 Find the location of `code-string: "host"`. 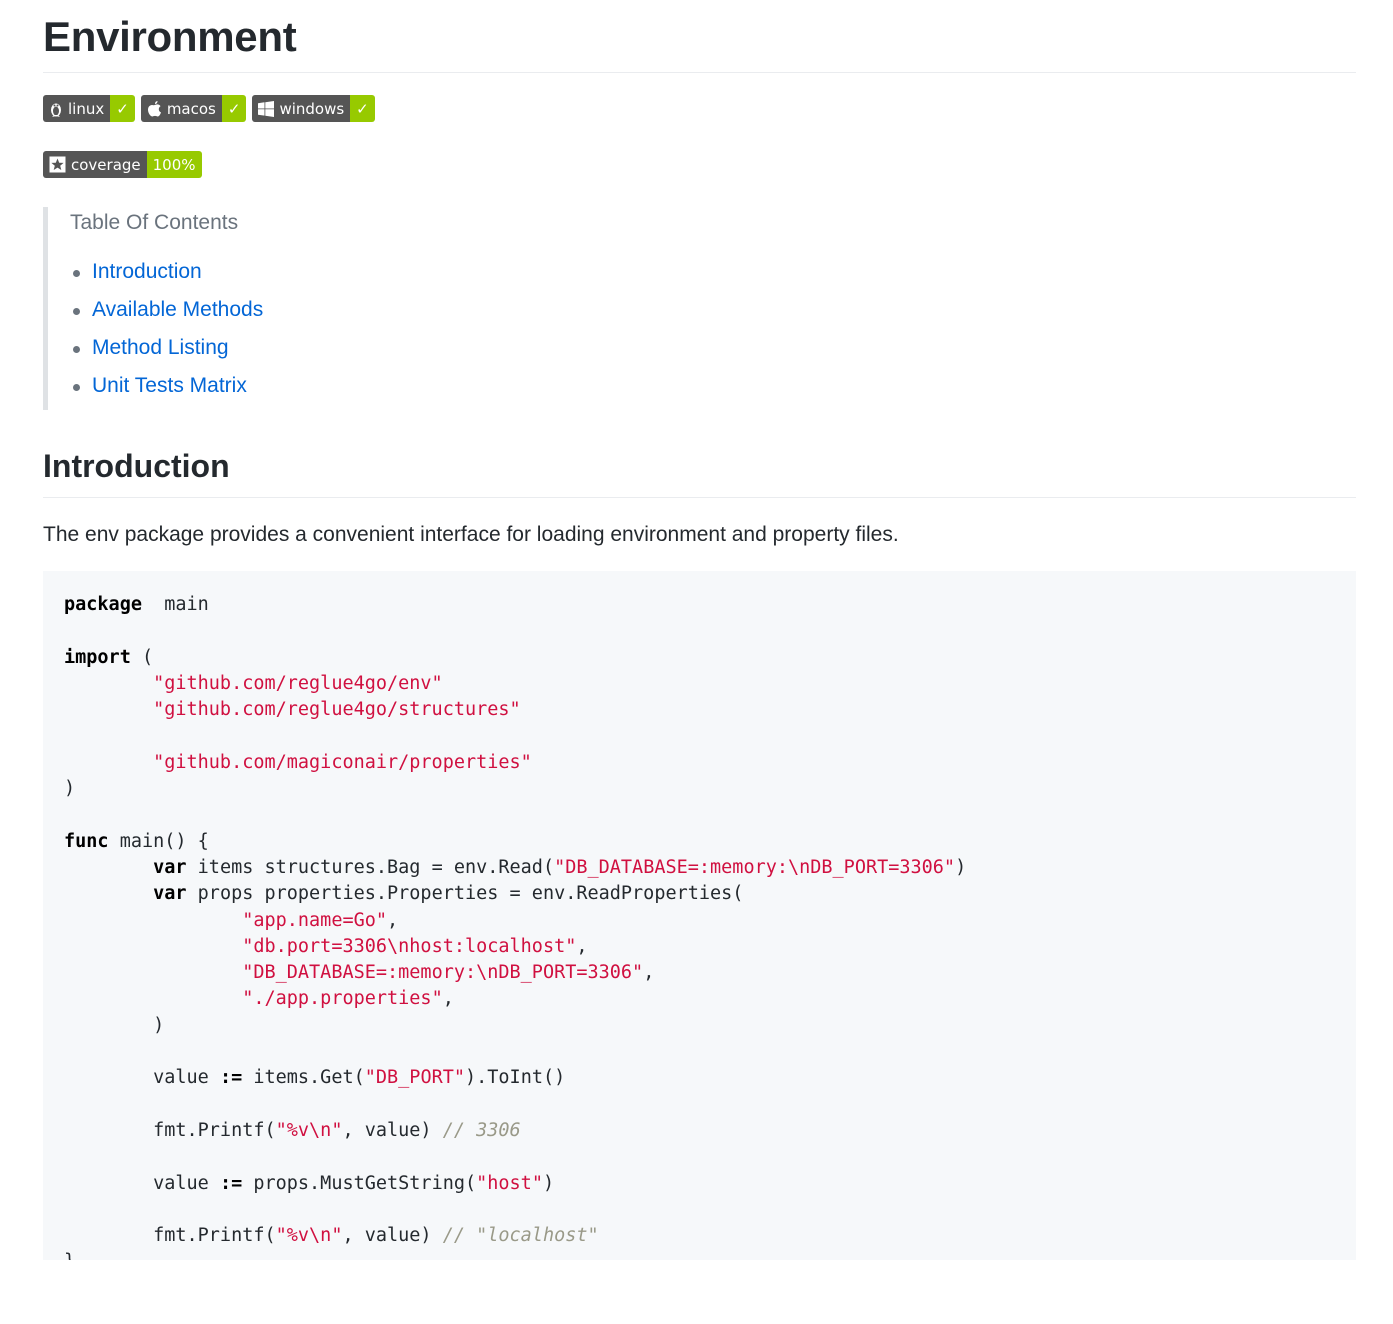

code-string: "host" is located at coordinates (509, 1183).